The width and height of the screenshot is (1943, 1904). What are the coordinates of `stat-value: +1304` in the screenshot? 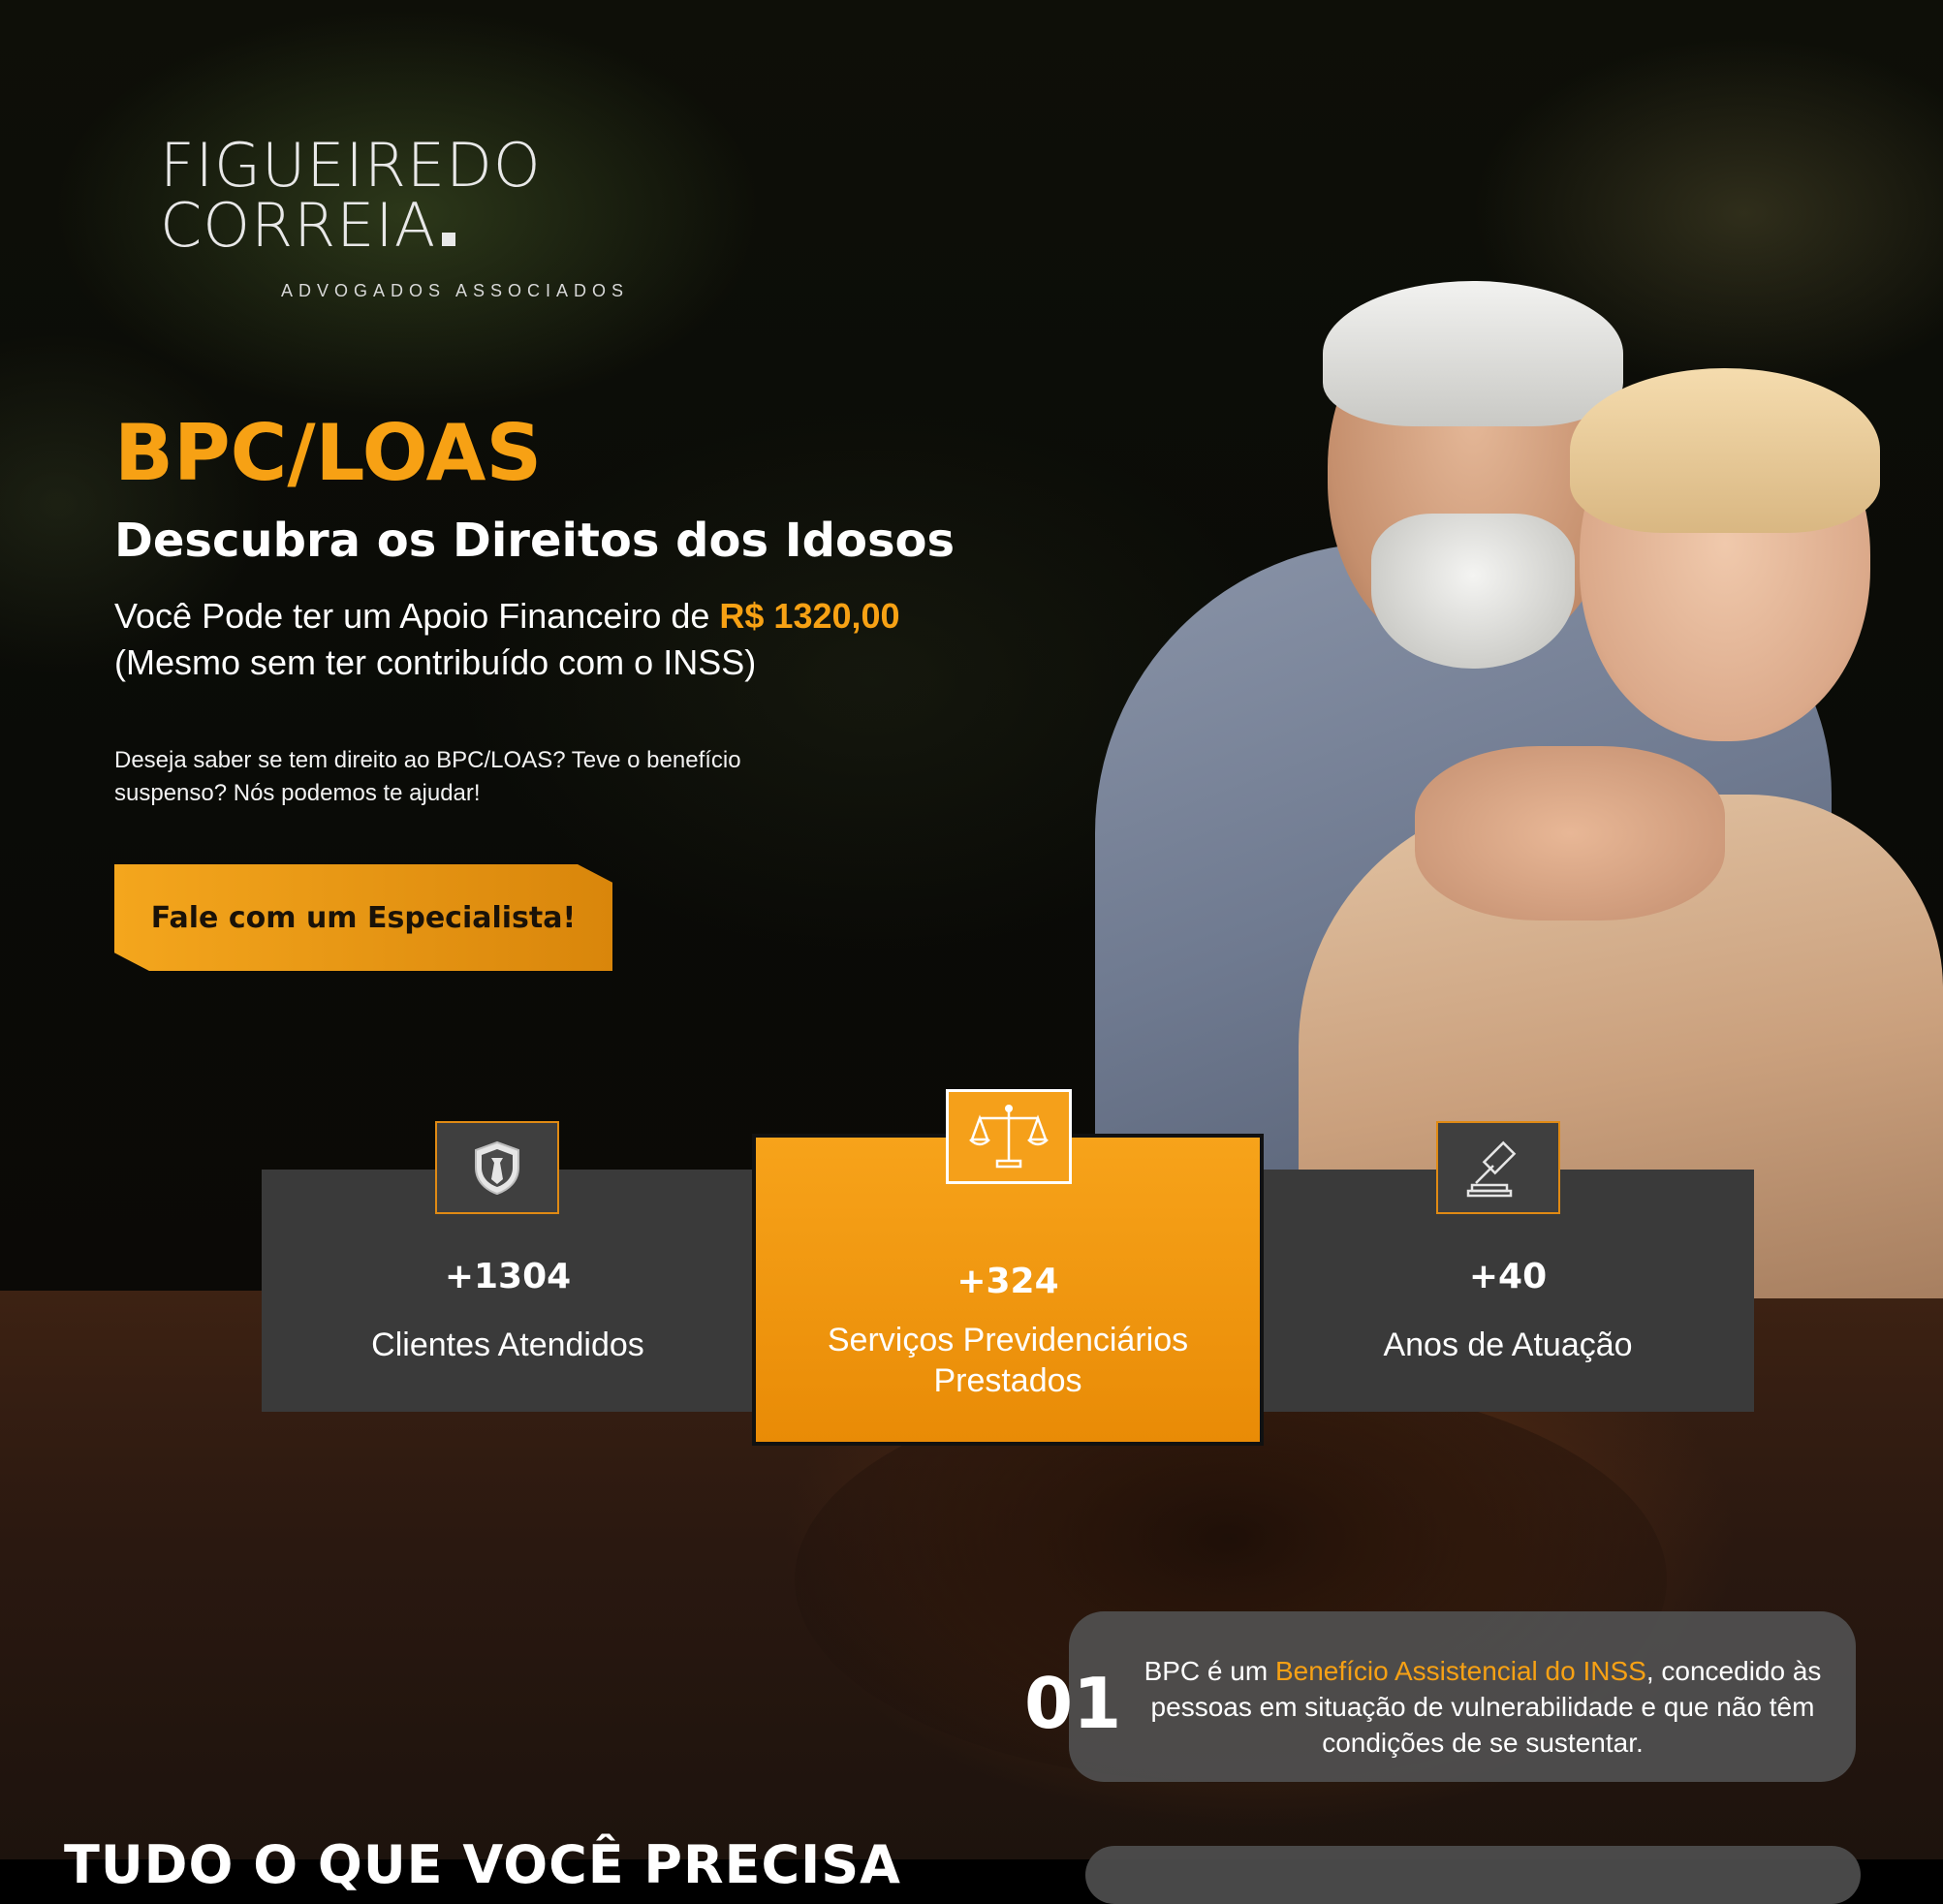 It's located at (508, 1277).